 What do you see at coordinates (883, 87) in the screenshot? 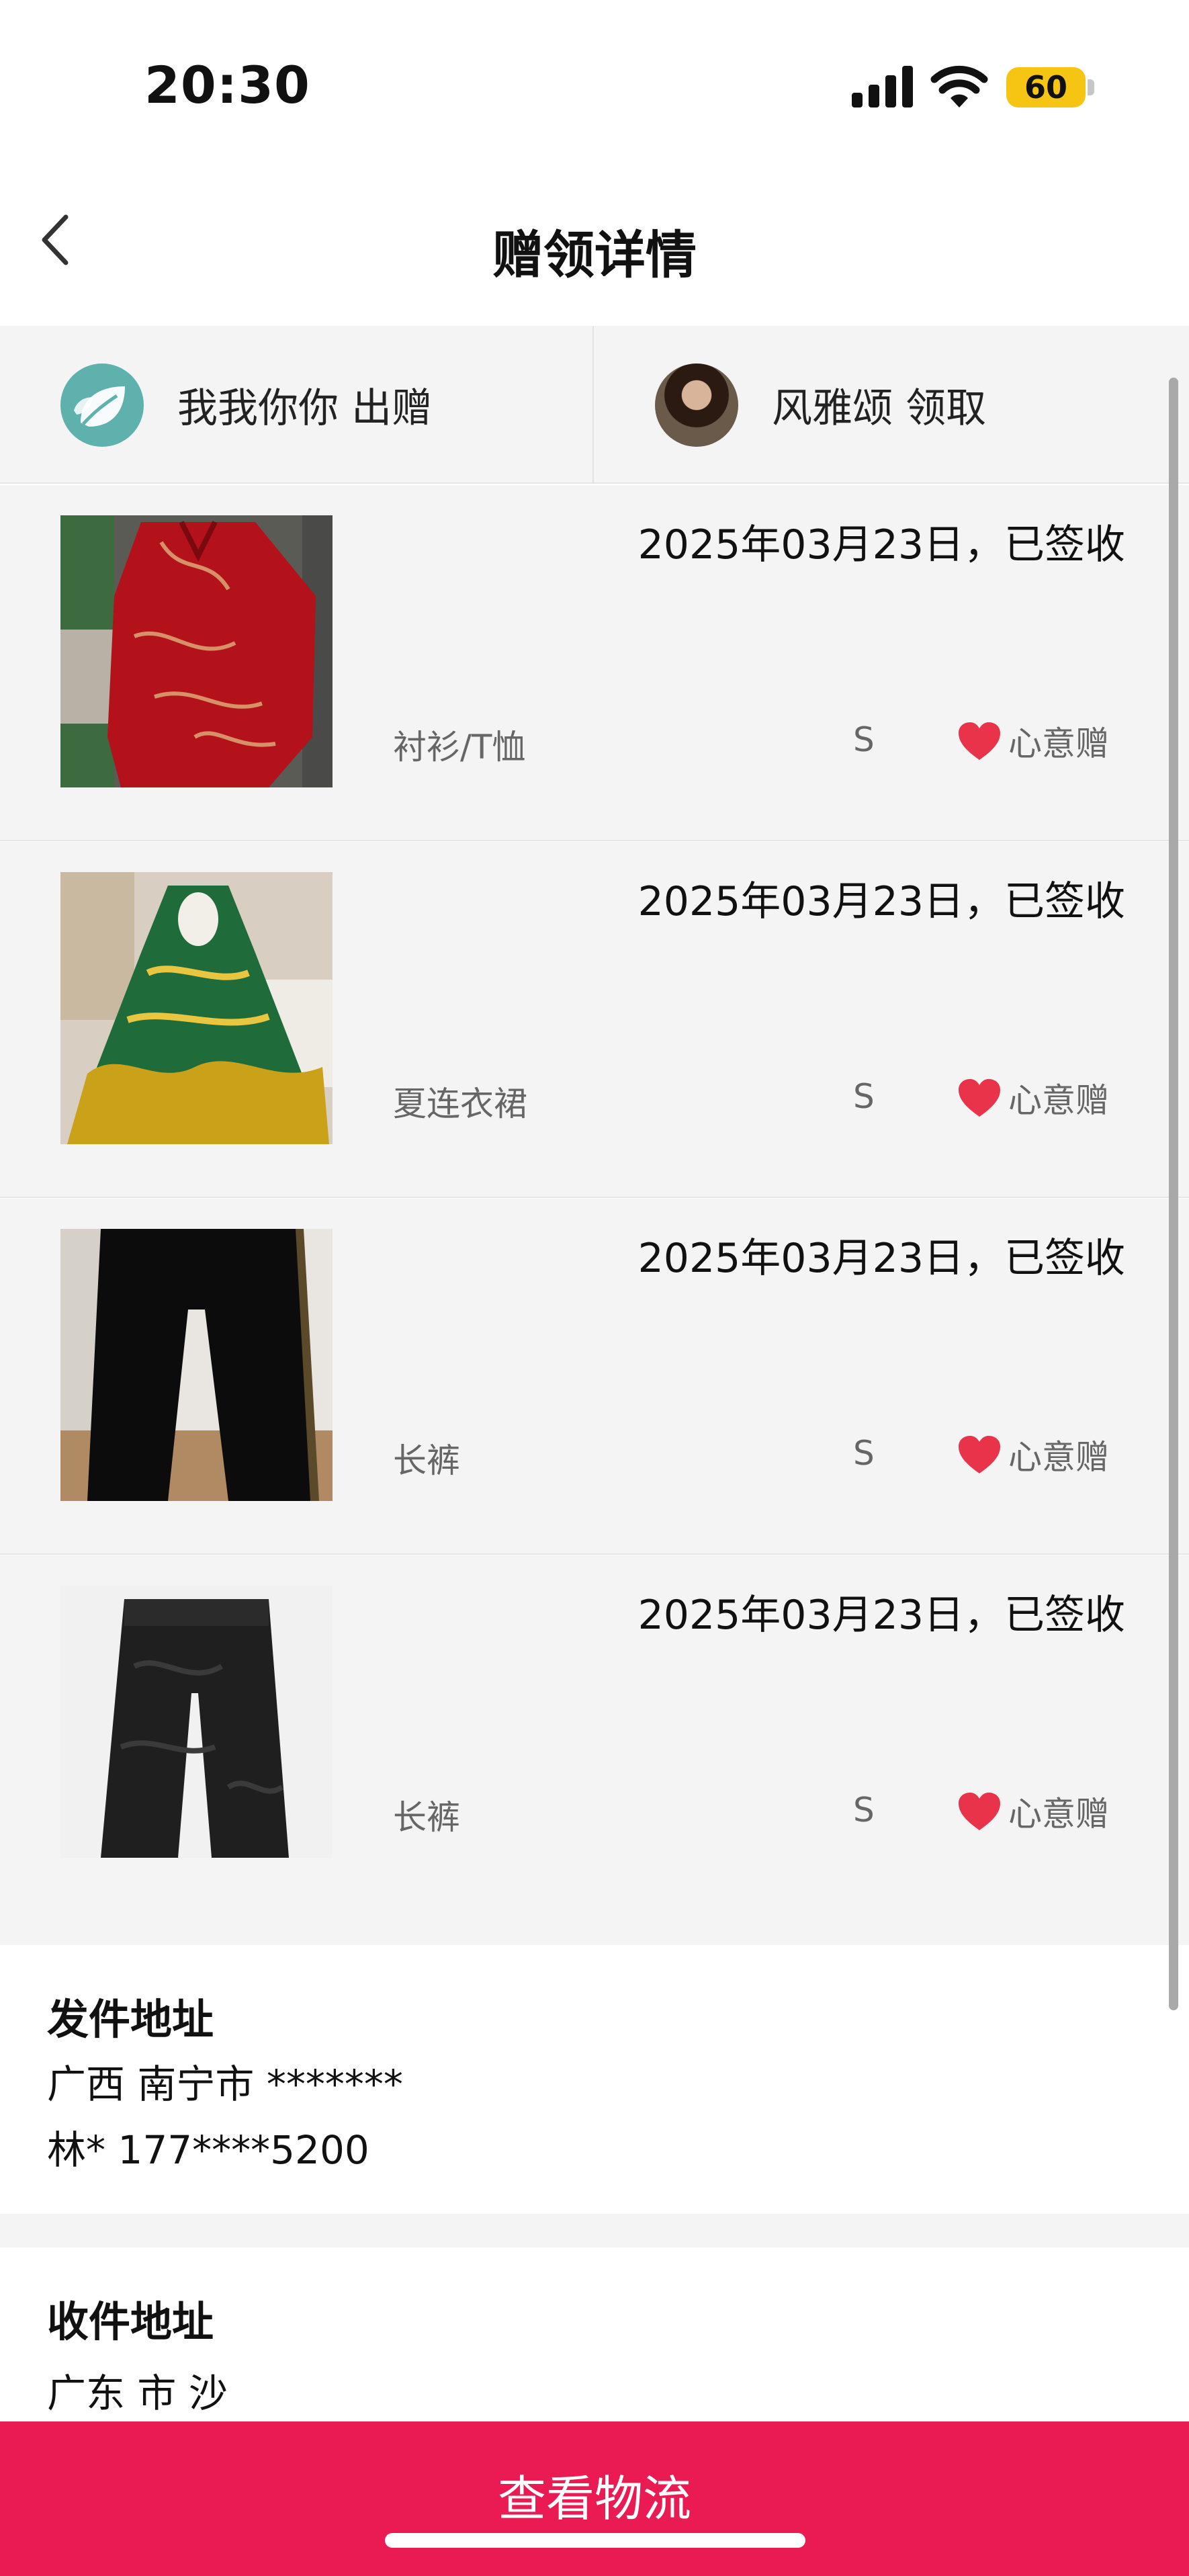
I see `cellular-signal-icon` at bounding box center [883, 87].